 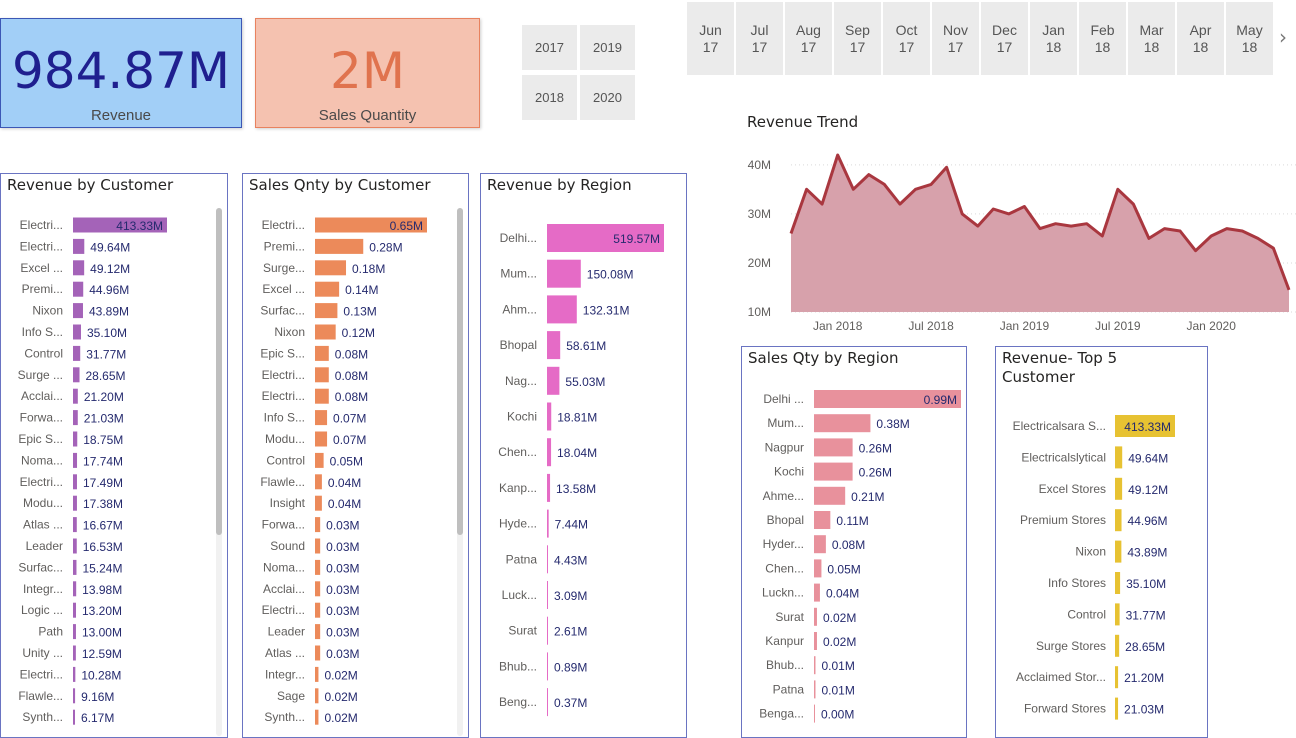 What do you see at coordinates (808, 38) in the screenshot?
I see `month-slicer-aug-17: Aug 17` at bounding box center [808, 38].